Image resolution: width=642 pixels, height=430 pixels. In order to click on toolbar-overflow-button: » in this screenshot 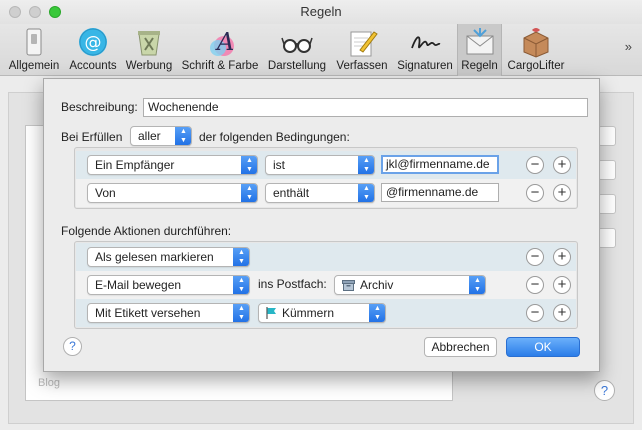, I will do `click(628, 46)`.